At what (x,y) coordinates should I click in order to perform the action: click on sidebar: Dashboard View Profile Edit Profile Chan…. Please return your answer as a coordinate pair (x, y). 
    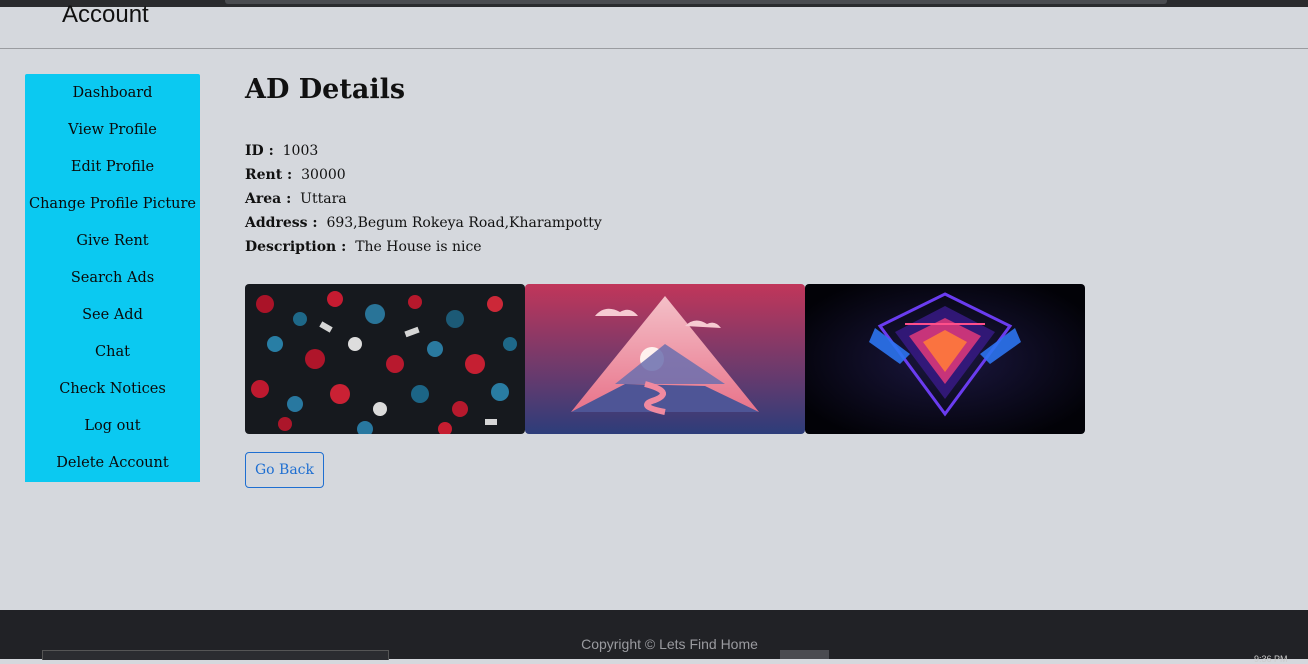
    Looking at the image, I should click on (112, 278).